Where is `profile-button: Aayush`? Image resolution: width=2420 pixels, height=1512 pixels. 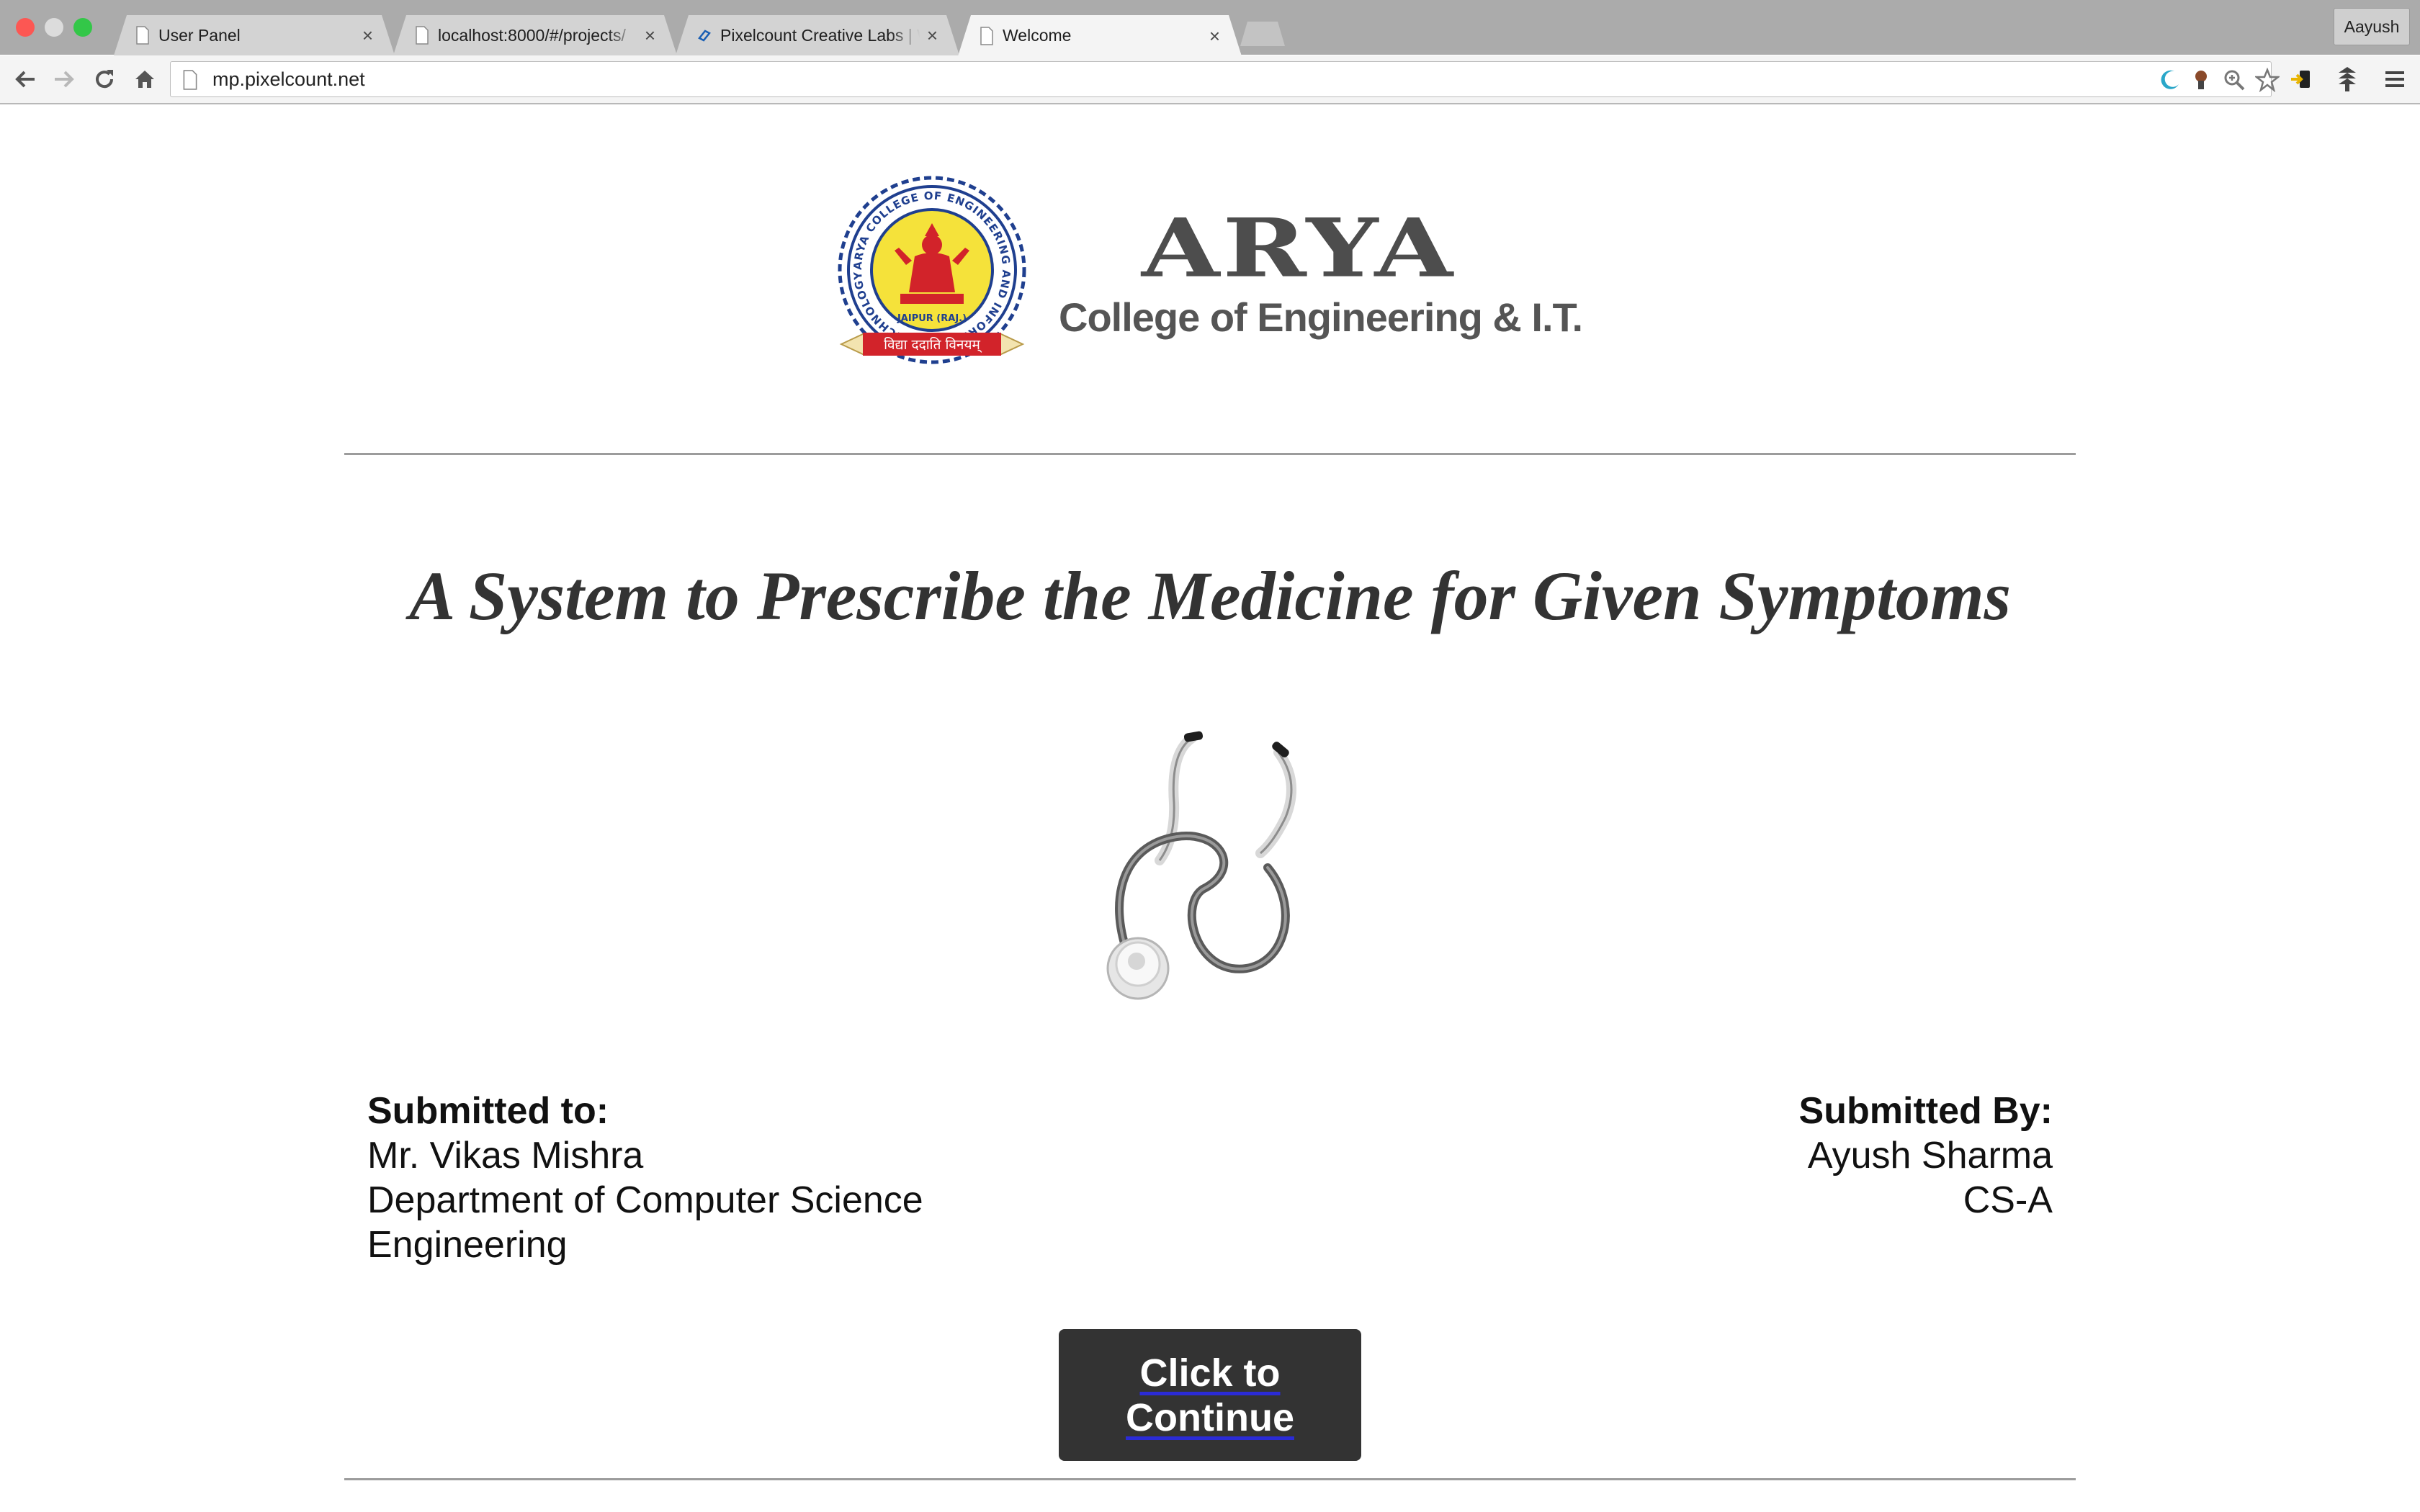 profile-button: Aayush is located at coordinates (2372, 26).